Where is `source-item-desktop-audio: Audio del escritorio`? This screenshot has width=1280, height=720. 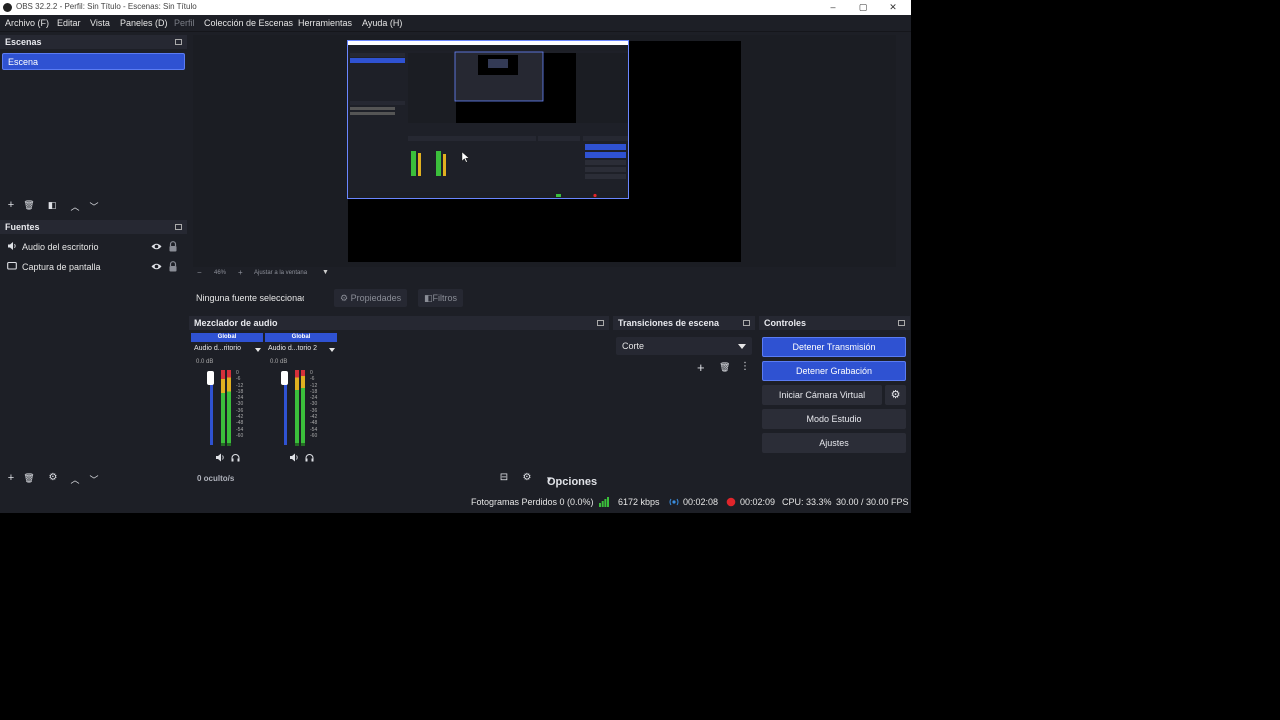
source-item-desktop-audio: Audio del escritorio is located at coordinates (93, 247).